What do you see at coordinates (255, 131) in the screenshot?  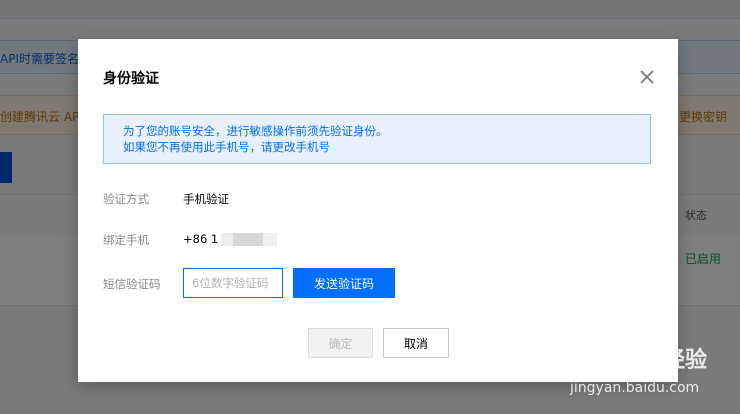 I see `notice-line-1: 为了您的账号安全，进行敏感操作前须先验证身份。` at bounding box center [255, 131].